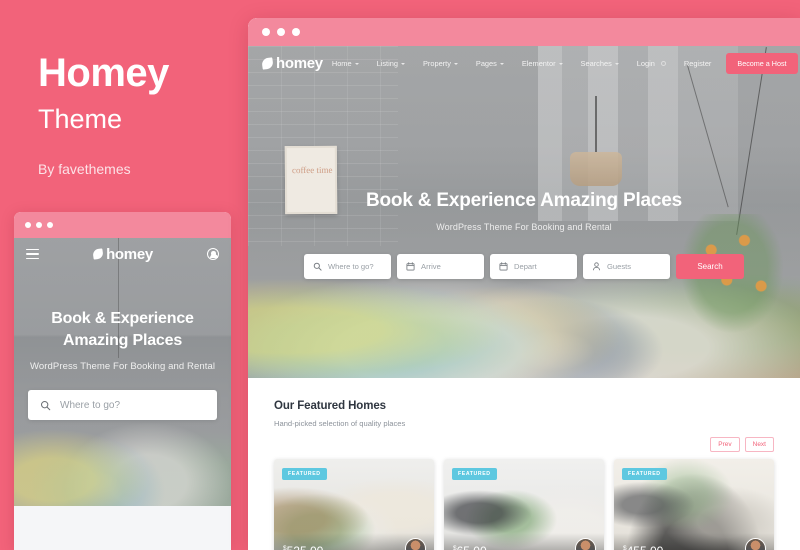 Image resolution: width=800 pixels, height=550 pixels. I want to click on hero-subheading: WordPress Theme For Booking and Rental, so click(524, 227).